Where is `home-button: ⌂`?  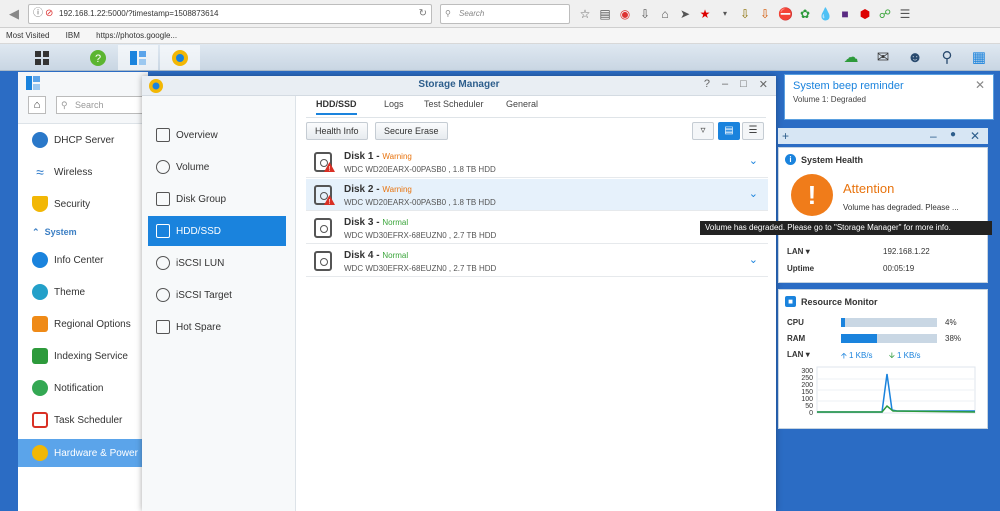
home-button: ⌂ is located at coordinates (37, 105).